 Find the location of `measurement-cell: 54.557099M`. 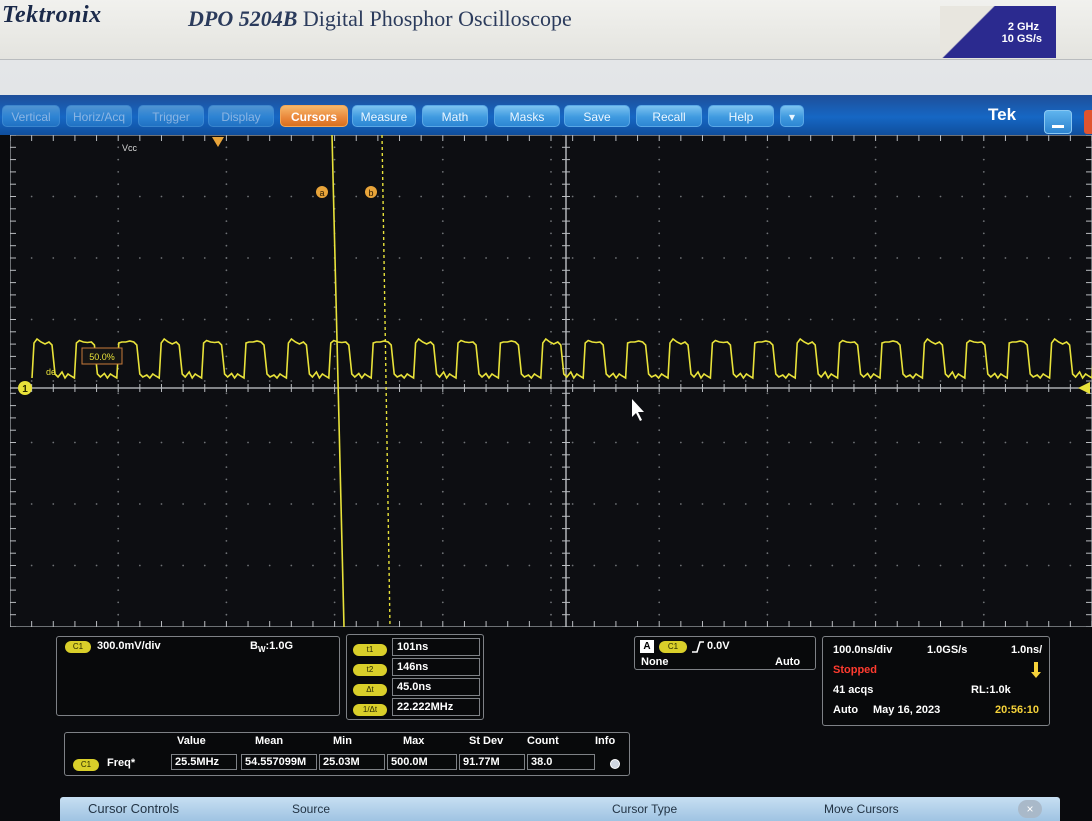

measurement-cell: 54.557099M is located at coordinates (279, 762).